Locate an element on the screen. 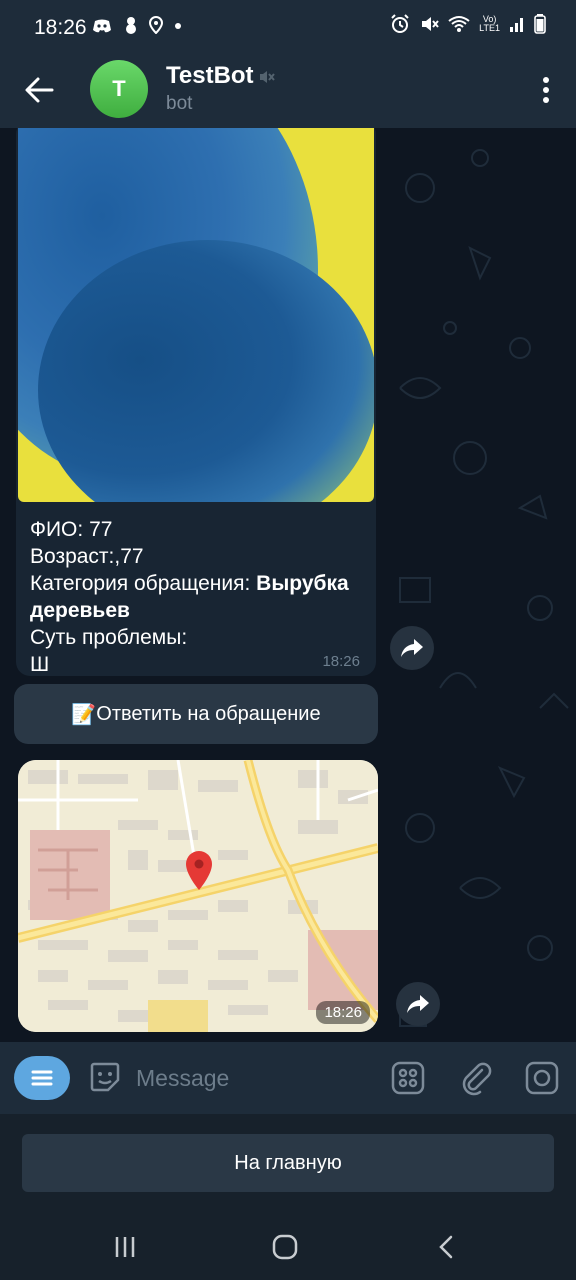  share-button is located at coordinates (412, 648).